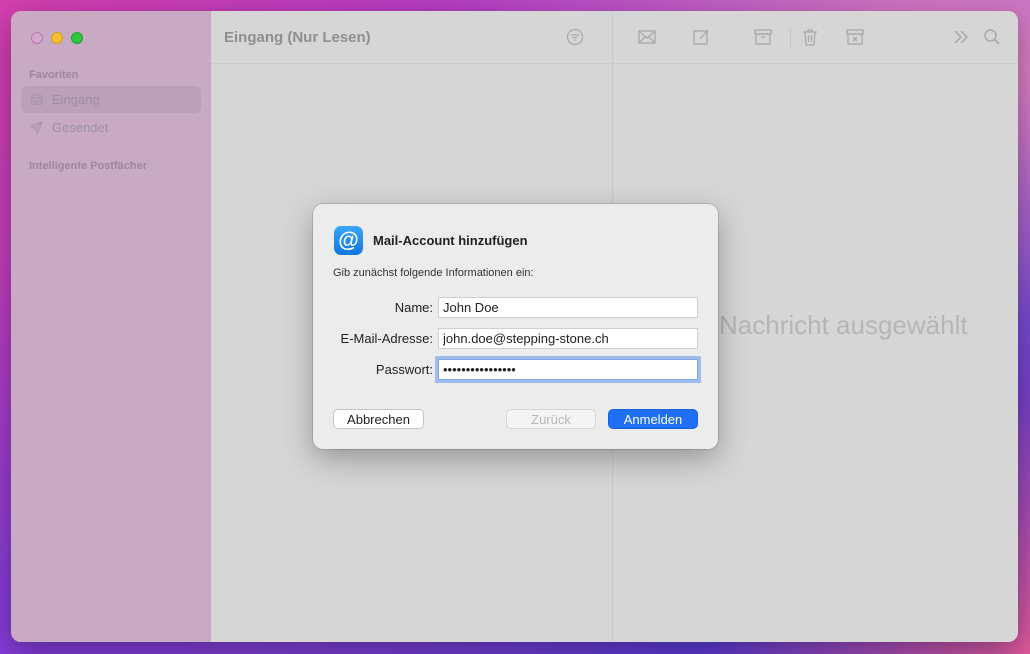 The height and width of the screenshot is (654, 1030). Describe the element at coordinates (76, 99) in the screenshot. I see `sidebar-item-label: Eingang` at that location.